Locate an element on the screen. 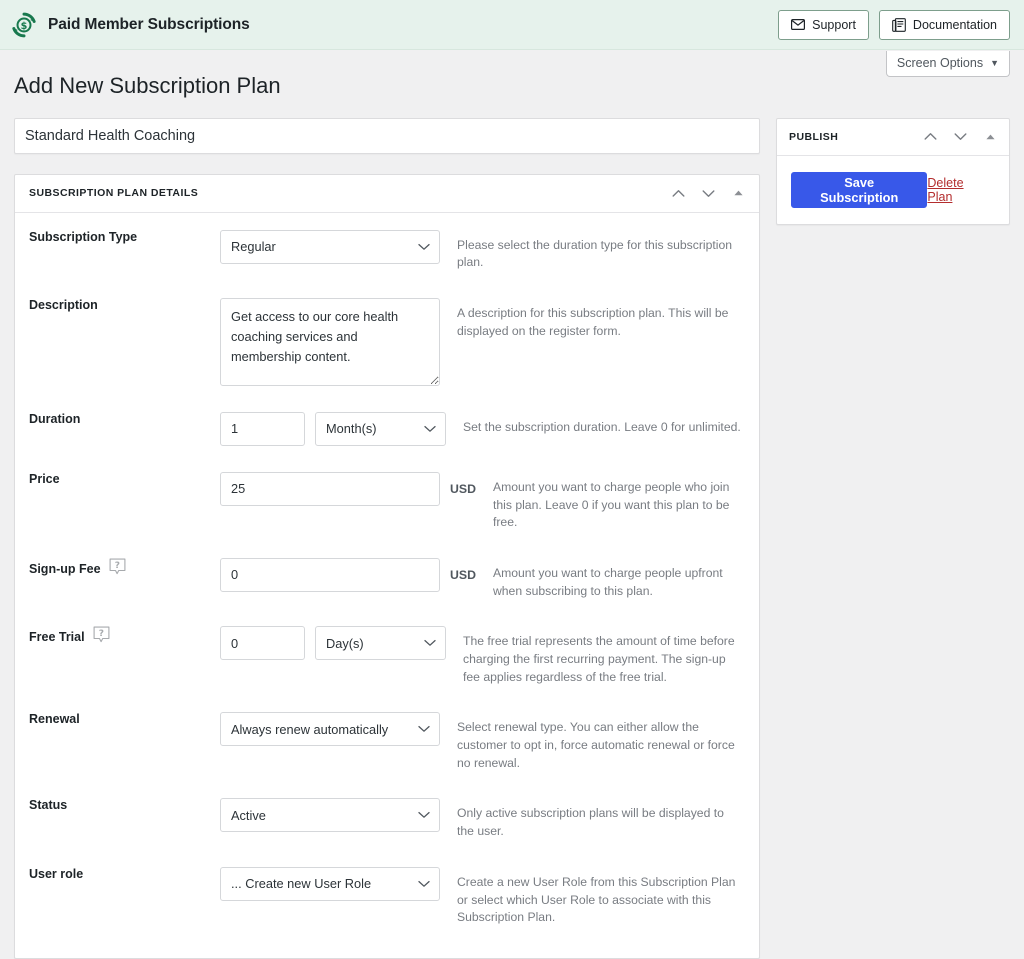 The width and height of the screenshot is (1024, 959). field-label-text: Sign-up Fee is located at coordinates (65, 568).